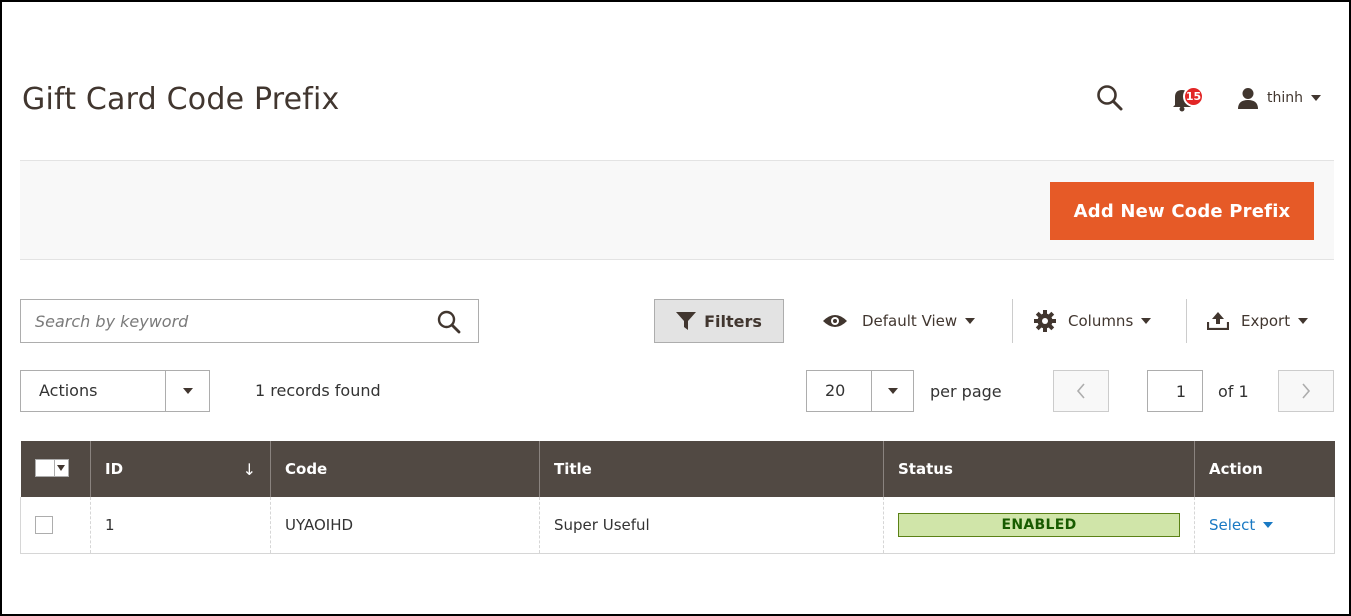  I want to click on notification-count-badge: 15, so click(1193, 96).